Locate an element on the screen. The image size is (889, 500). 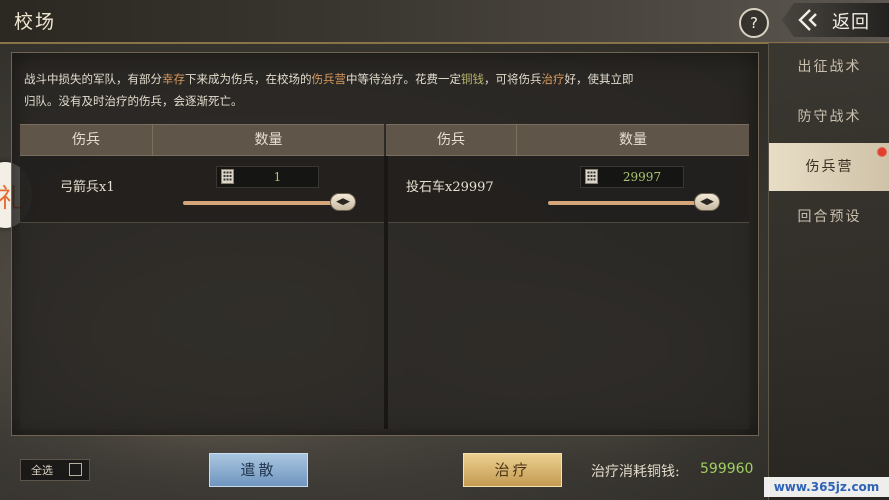
unit-name: 弓箭兵x1 is located at coordinates (87, 187).